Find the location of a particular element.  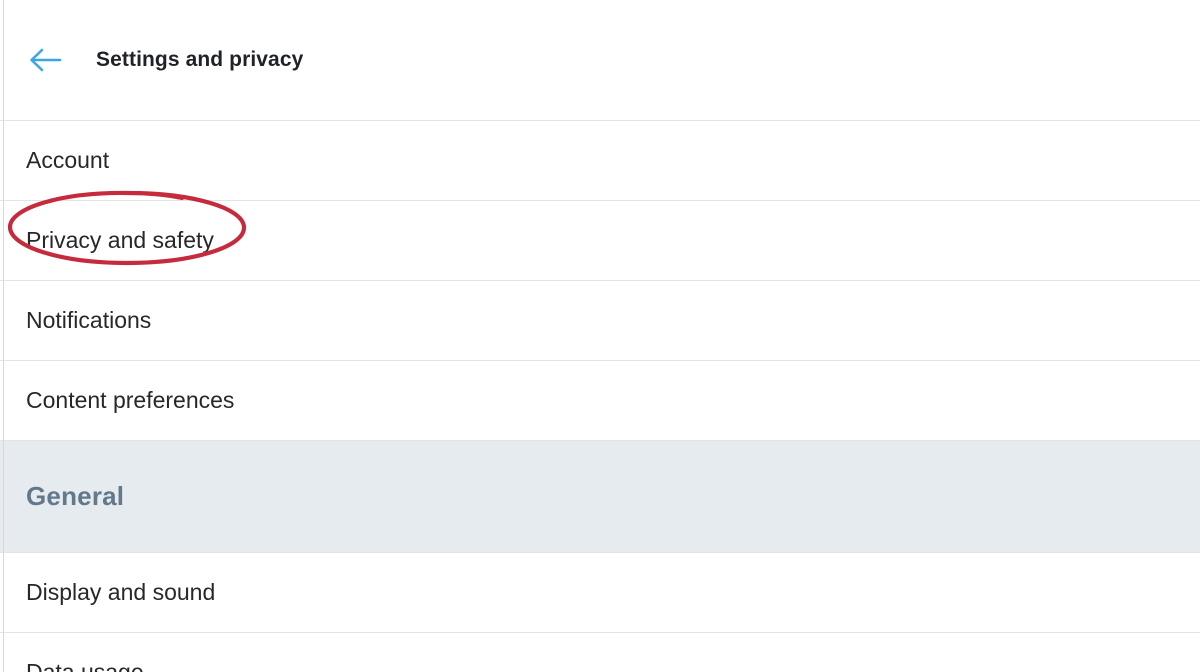

section-header-label: General is located at coordinates (75, 496).